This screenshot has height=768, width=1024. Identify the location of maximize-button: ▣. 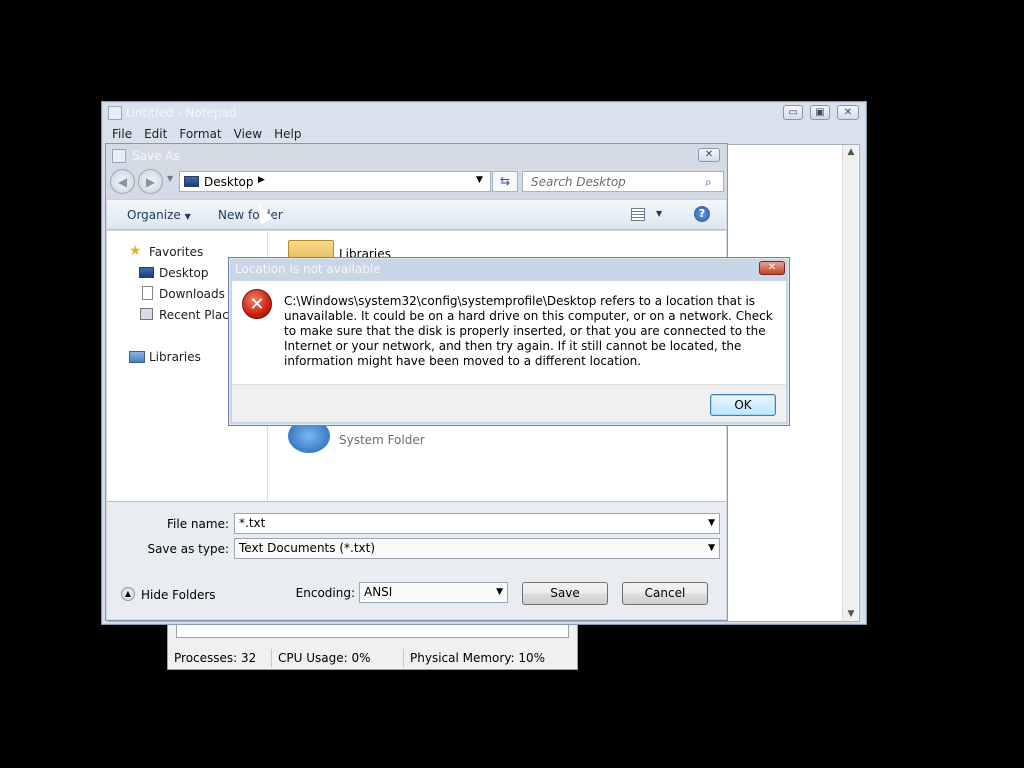
(820, 112).